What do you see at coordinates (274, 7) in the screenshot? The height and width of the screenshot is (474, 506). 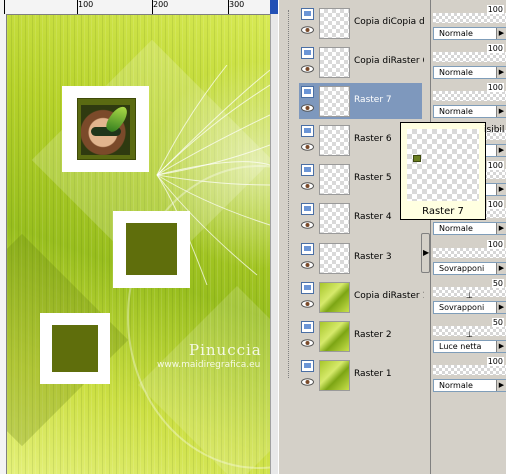 I see `ruler-corner` at bounding box center [274, 7].